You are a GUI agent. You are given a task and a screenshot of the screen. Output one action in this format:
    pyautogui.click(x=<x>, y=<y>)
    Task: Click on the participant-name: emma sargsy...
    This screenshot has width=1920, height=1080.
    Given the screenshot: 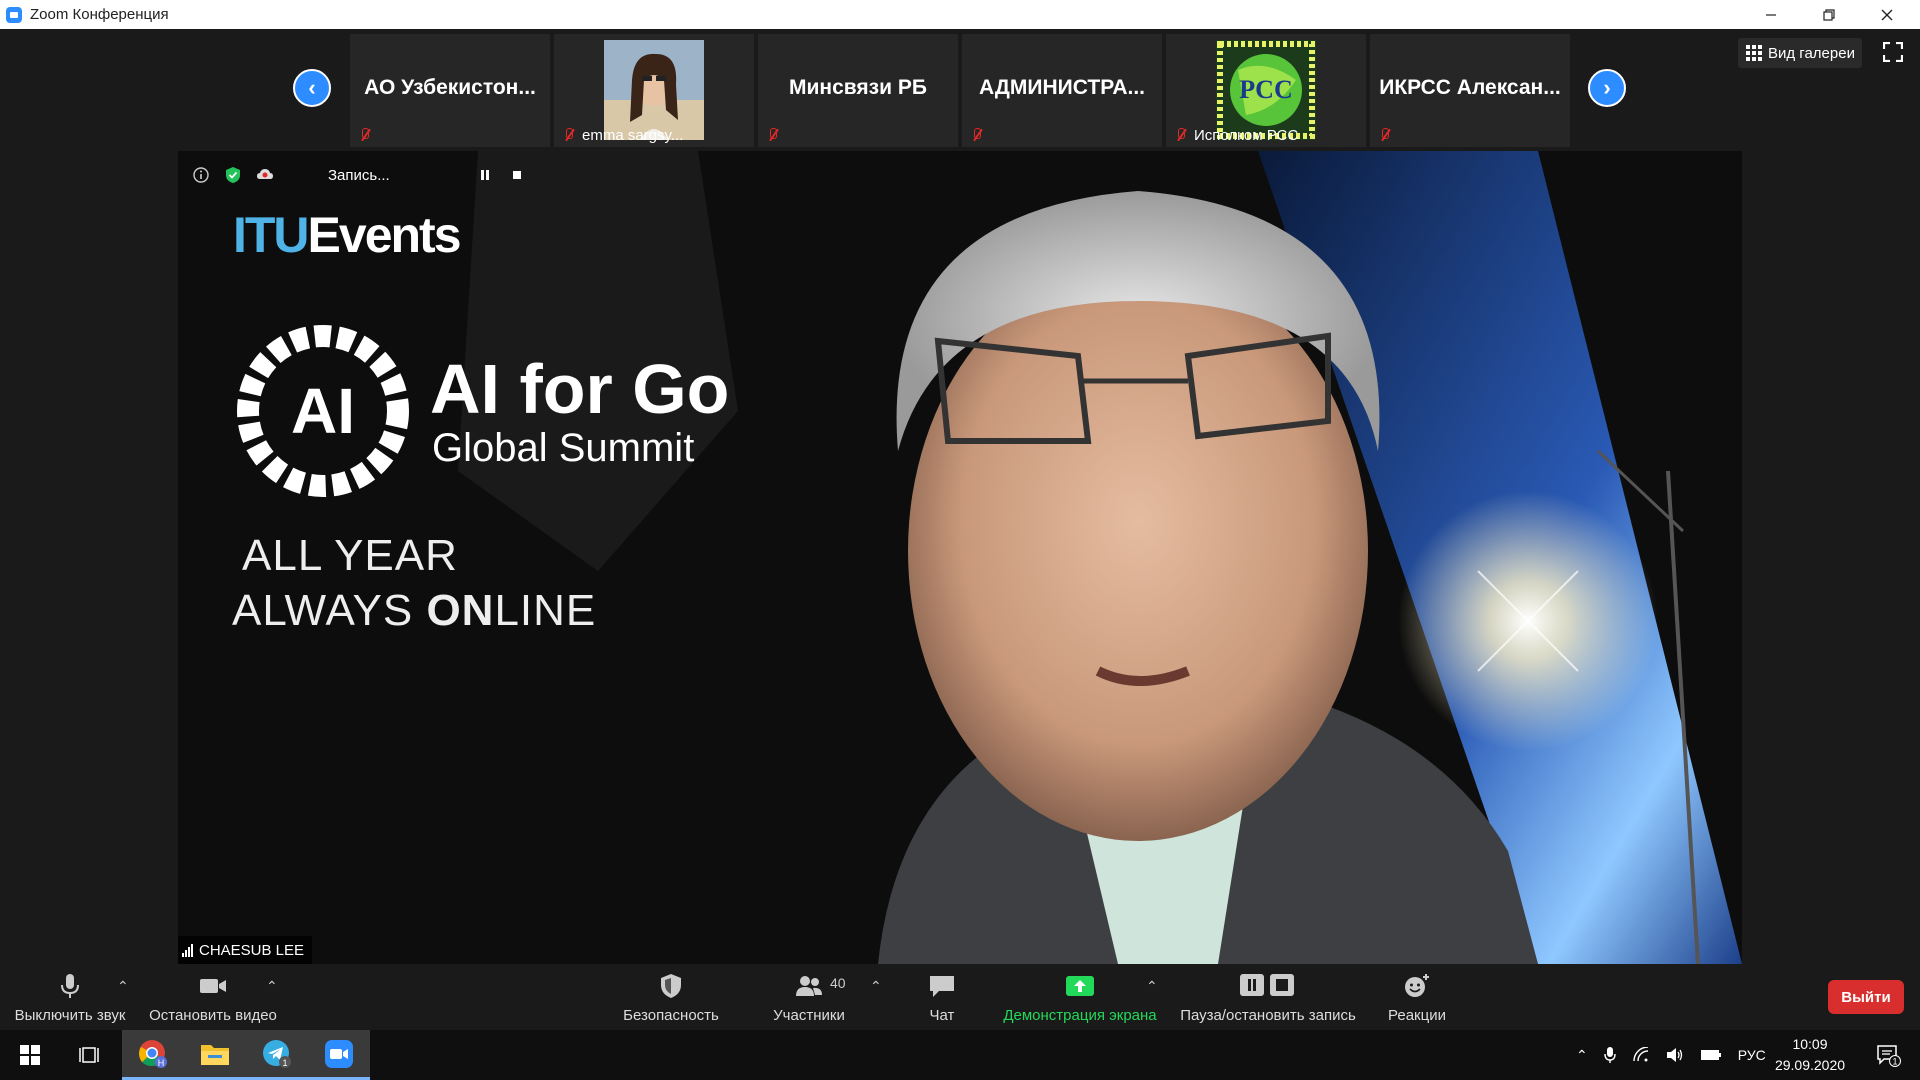 What is the action you would take?
    pyautogui.click(x=633, y=135)
    